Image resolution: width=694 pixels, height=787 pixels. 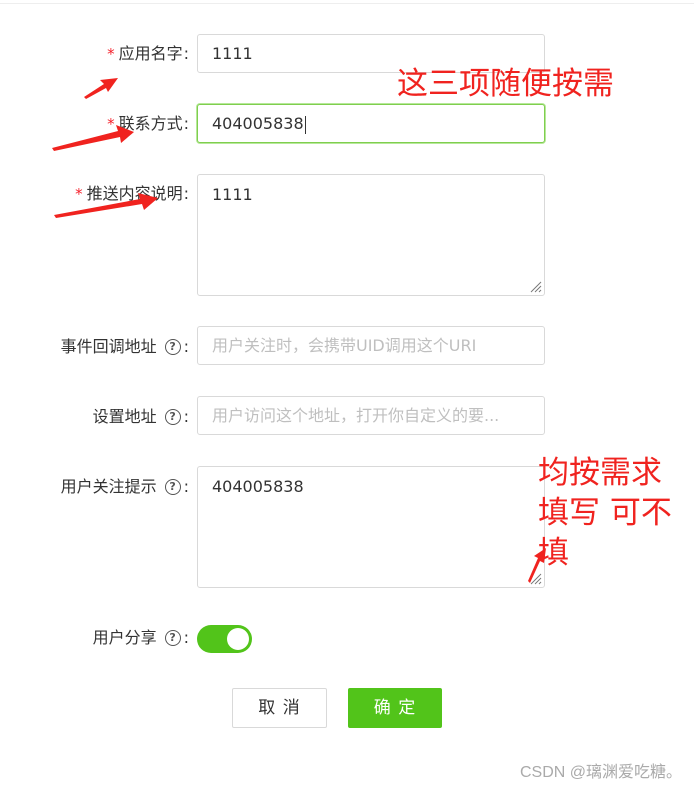 What do you see at coordinates (279, 708) in the screenshot?
I see `cancel-button: 取 消` at bounding box center [279, 708].